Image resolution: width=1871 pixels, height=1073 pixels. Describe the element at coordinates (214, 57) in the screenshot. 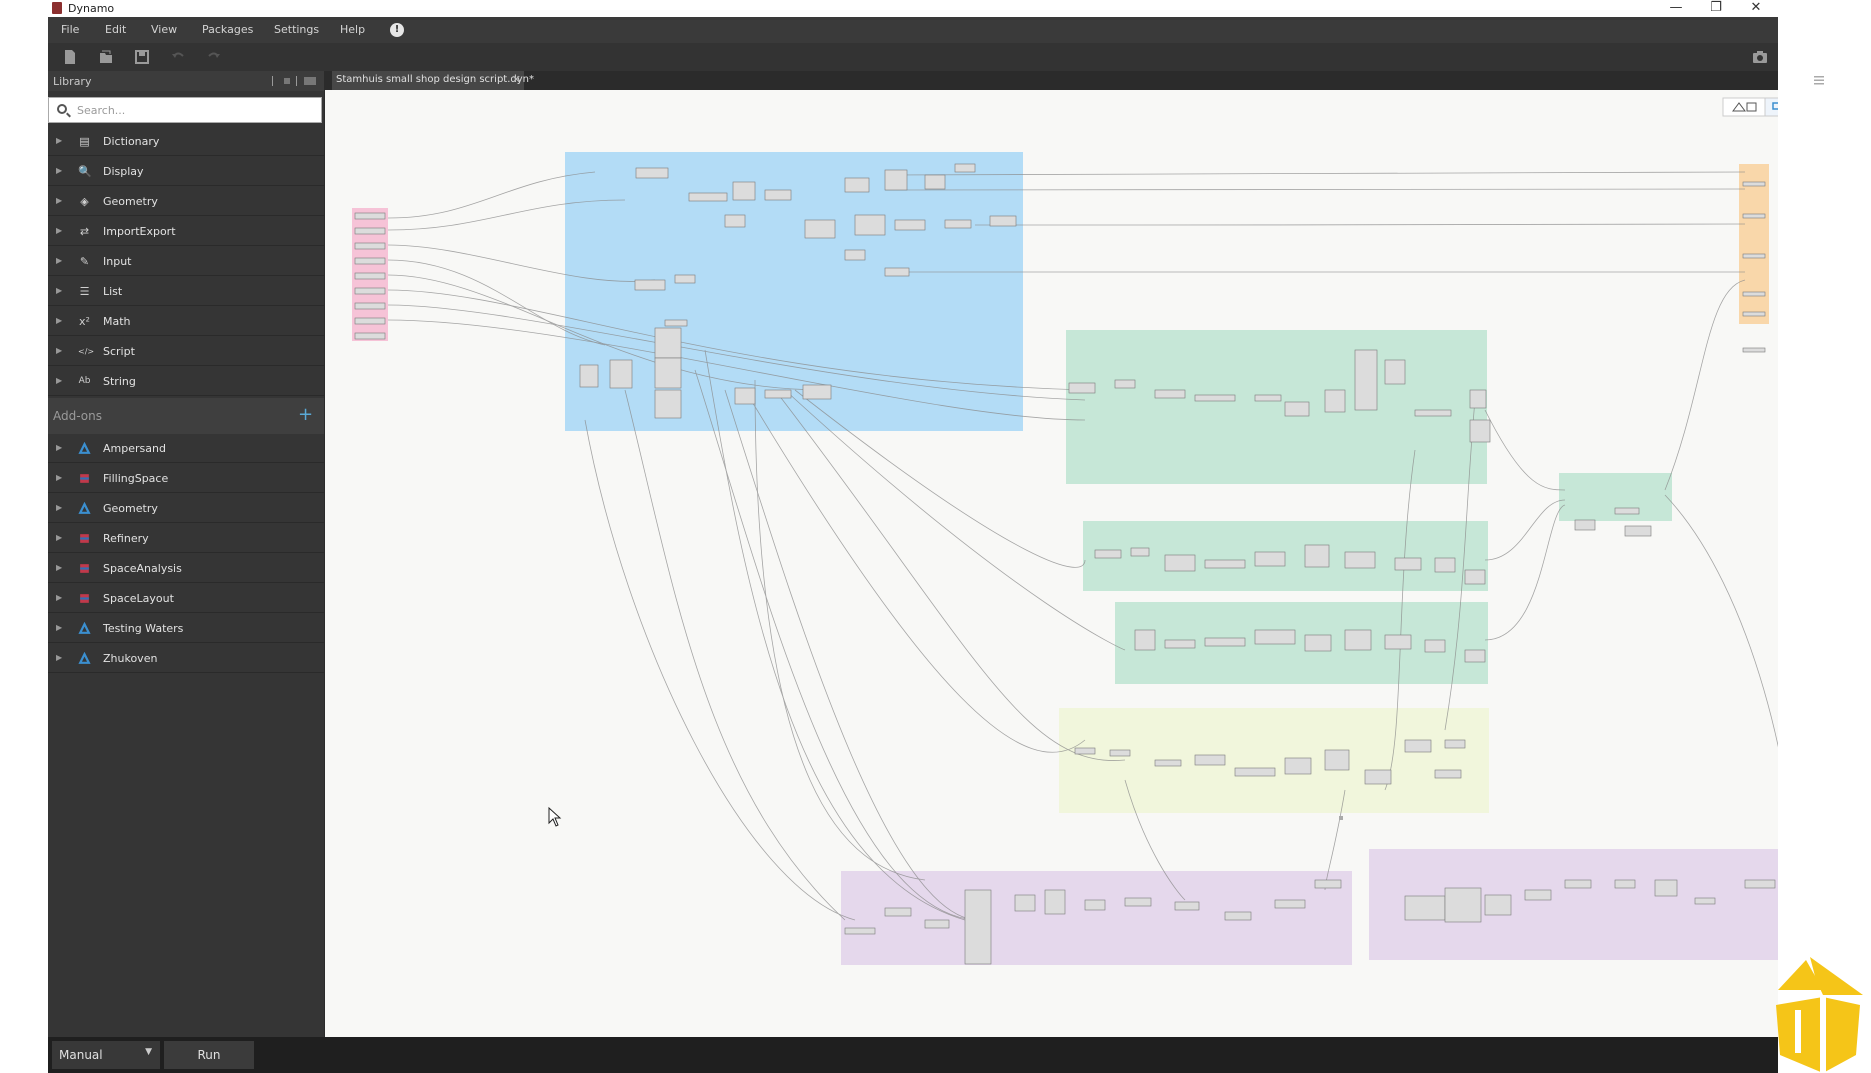

I see `redo-icon` at that location.